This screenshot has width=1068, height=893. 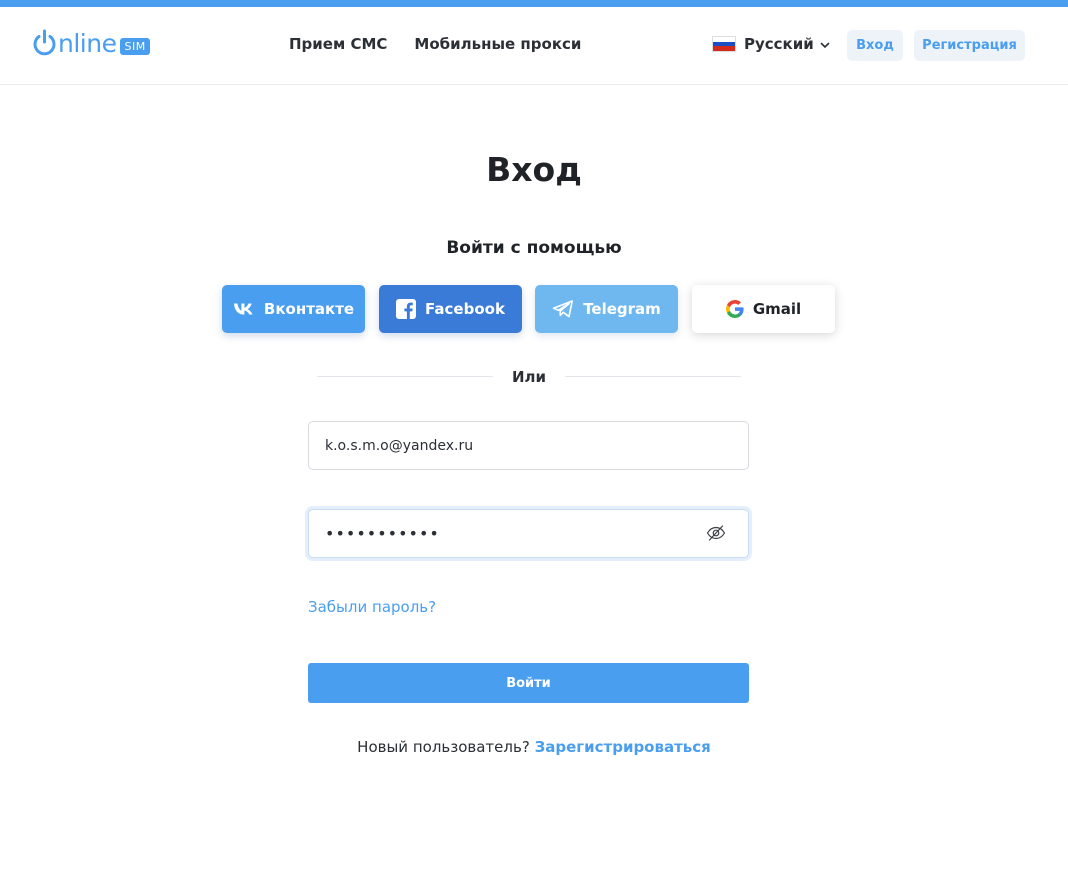 I want to click on facebook-login-button: Facebook, so click(x=450, y=309).